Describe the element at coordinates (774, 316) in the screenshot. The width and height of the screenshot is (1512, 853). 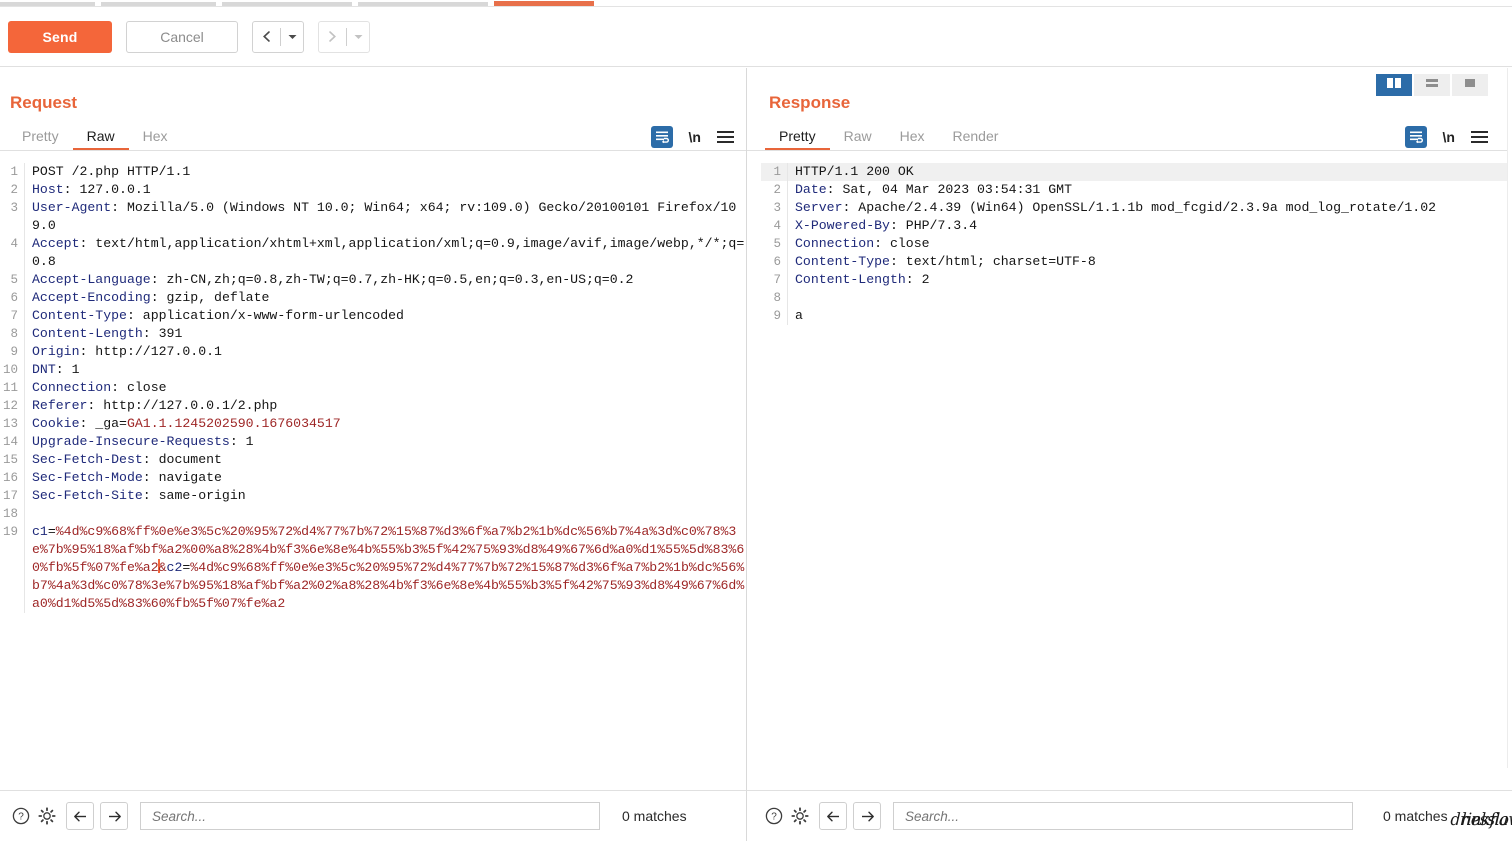
I see `line-number: 9` at that location.